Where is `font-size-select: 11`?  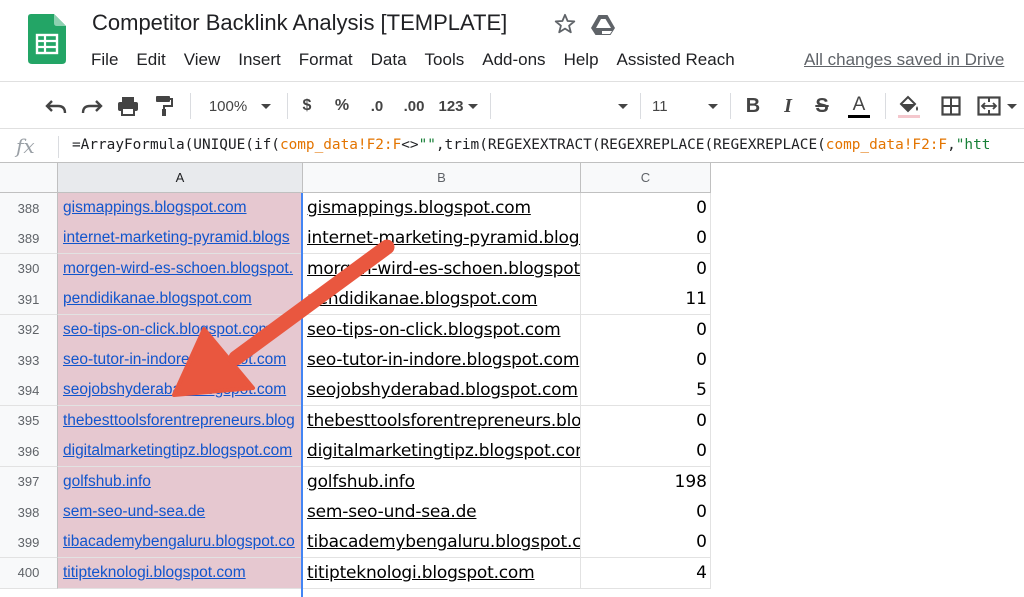
font-size-select: 11 is located at coordinates (685, 106).